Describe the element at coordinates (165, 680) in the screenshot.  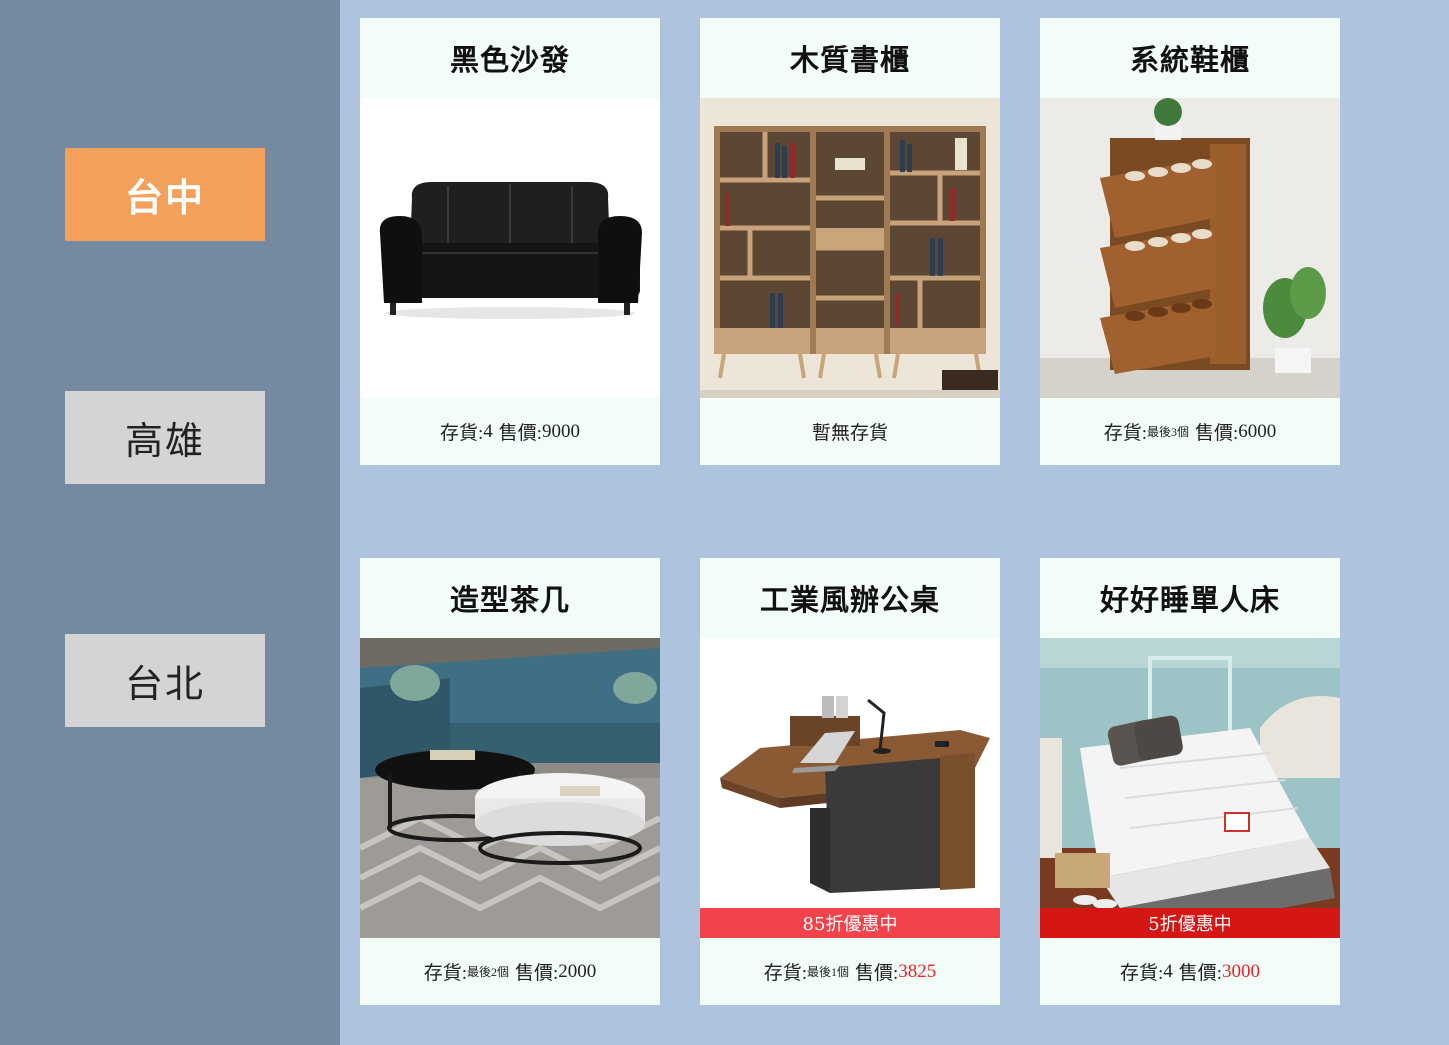
I see `city-button-taipei: 台北` at that location.